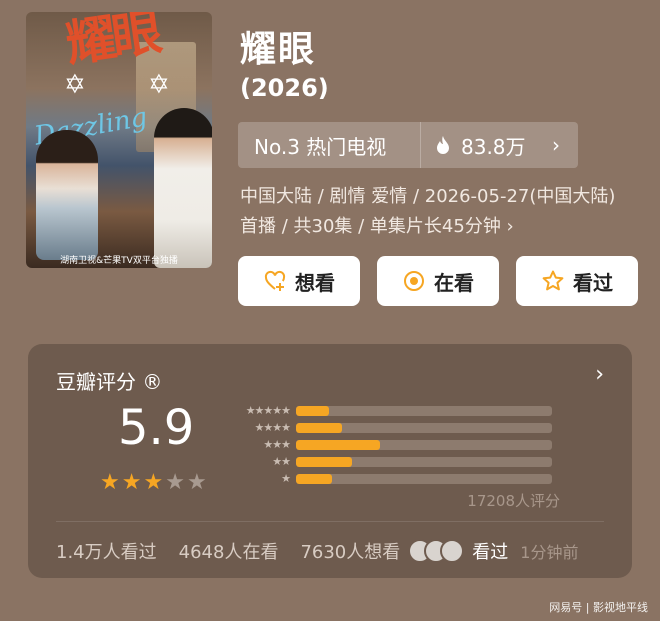 This screenshot has width=660, height=621. I want to click on want-label: 想看, so click(315, 282).